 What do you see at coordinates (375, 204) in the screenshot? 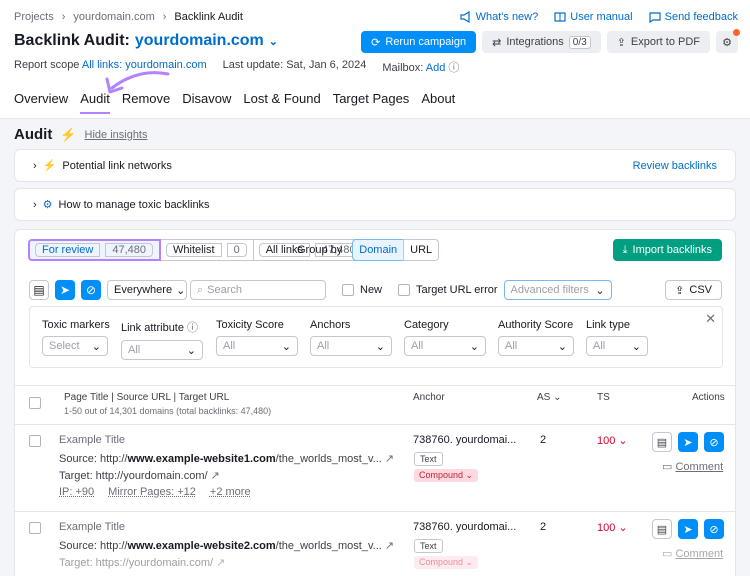
I see `insight-toxic-backlinks: › ⚙ How to manage toxic backlinks` at bounding box center [375, 204].